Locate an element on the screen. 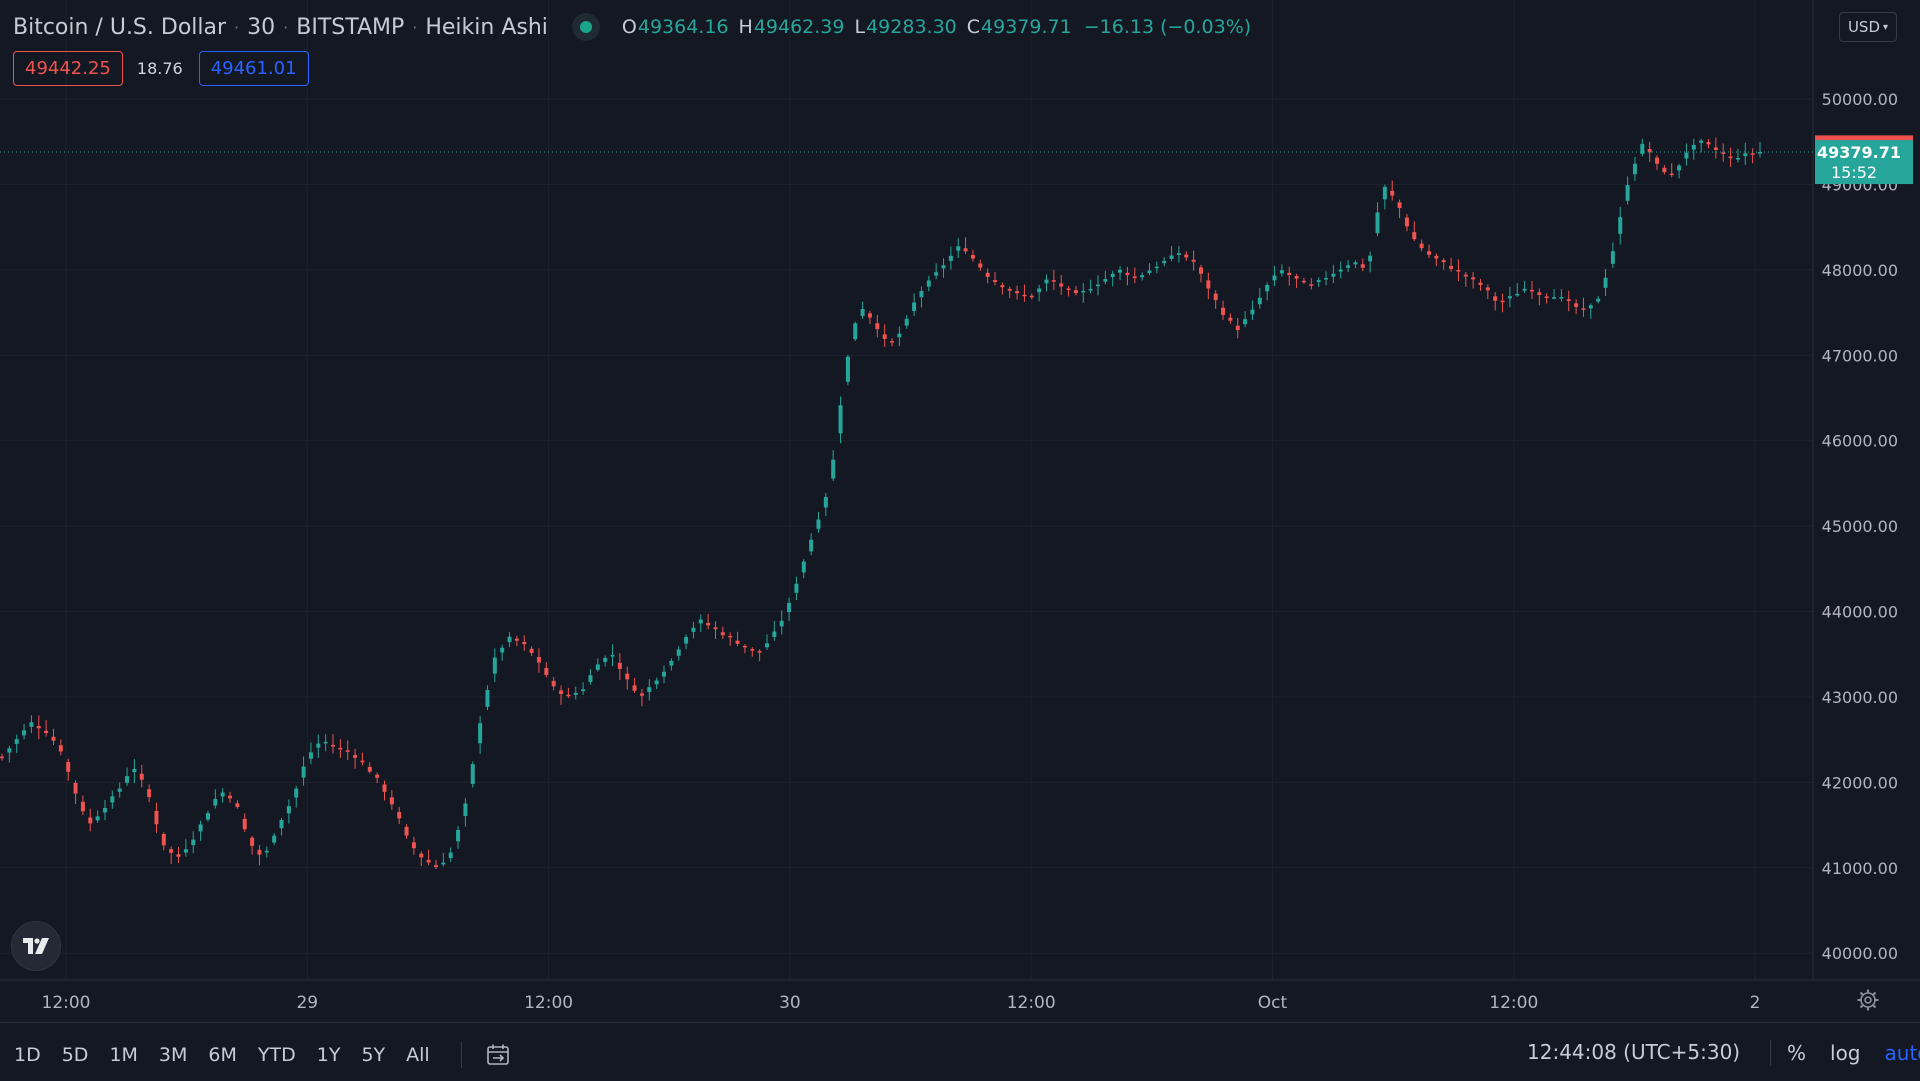 The image size is (1920, 1081). symbol-name: Bitcoin / U.S. Dollar is located at coordinates (119, 27).